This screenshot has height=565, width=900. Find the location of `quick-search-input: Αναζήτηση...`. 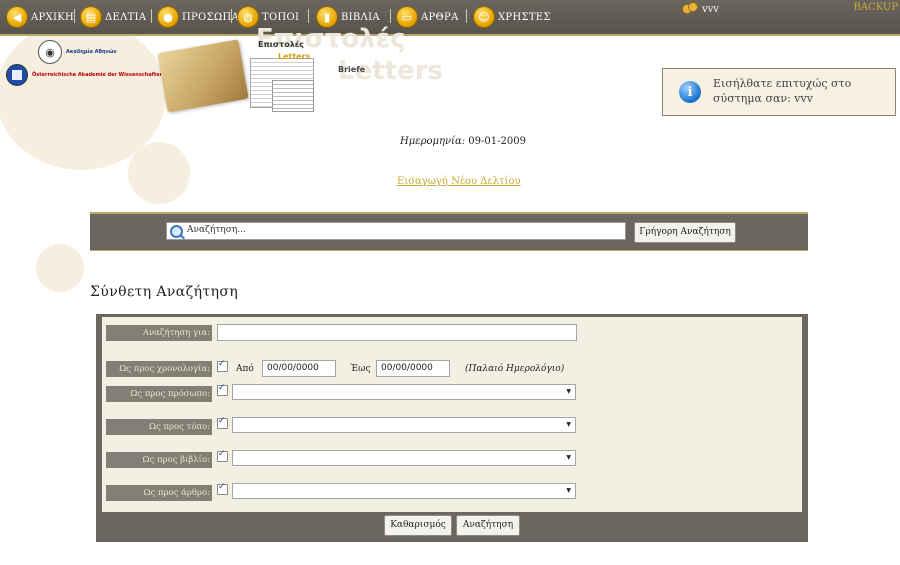

quick-search-input: Αναζήτηση... is located at coordinates (396, 231).